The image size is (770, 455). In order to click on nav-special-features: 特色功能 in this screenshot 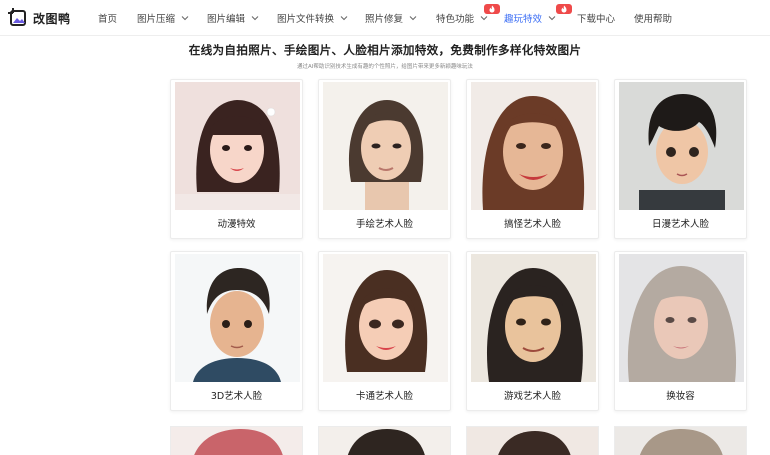, I will do `click(468, 14)`.